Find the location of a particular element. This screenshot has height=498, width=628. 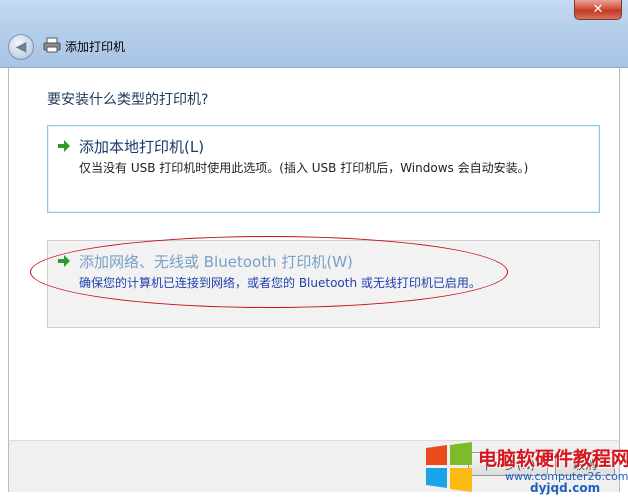

option-title: 添加本地打印机(L) is located at coordinates (142, 147).